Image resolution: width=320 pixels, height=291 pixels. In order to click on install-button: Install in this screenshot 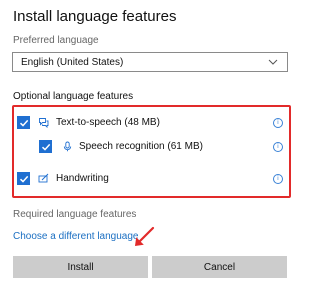, I will do `click(80, 267)`.